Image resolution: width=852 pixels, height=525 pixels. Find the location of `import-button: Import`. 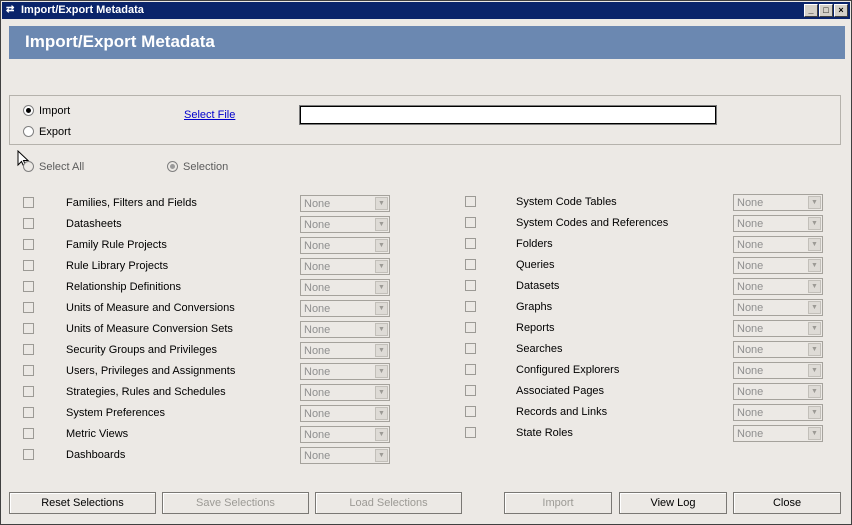

import-button: Import is located at coordinates (558, 503).